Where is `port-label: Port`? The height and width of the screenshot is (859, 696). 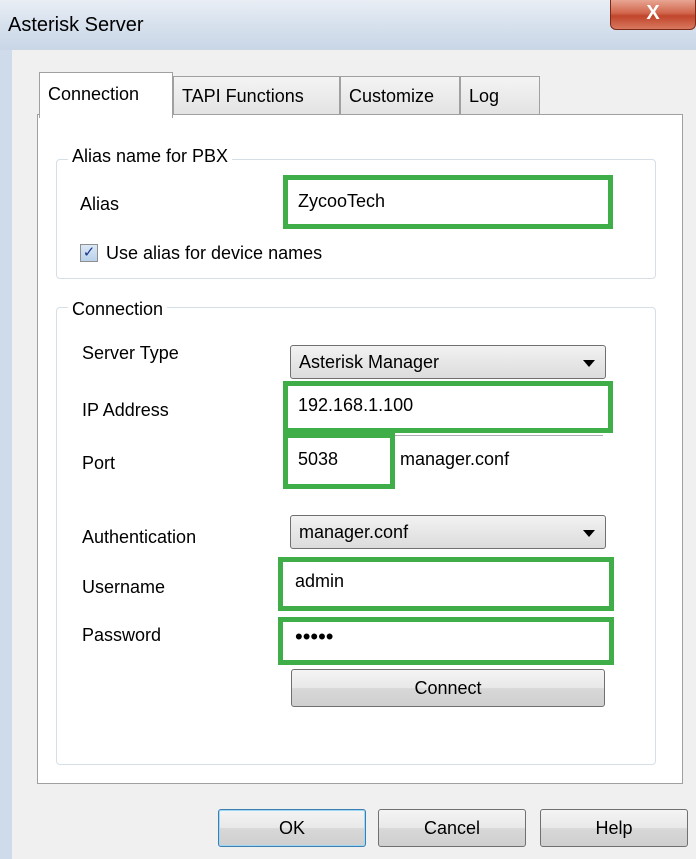
port-label: Port is located at coordinates (99, 463).